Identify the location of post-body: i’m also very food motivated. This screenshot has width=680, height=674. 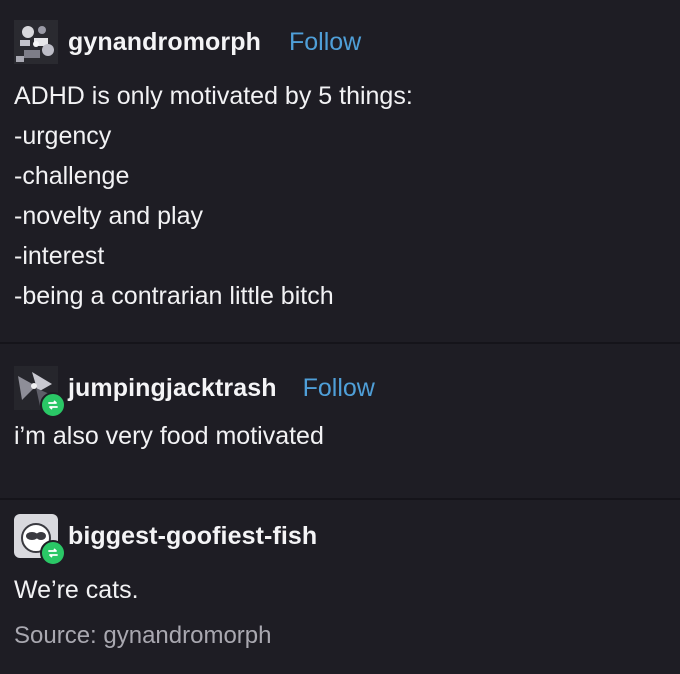
(194, 436).